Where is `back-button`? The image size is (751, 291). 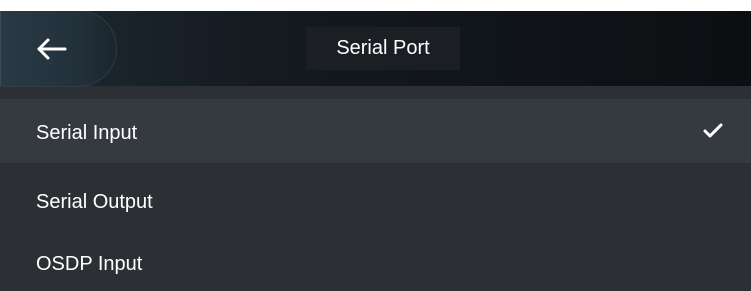
back-button is located at coordinates (58, 48).